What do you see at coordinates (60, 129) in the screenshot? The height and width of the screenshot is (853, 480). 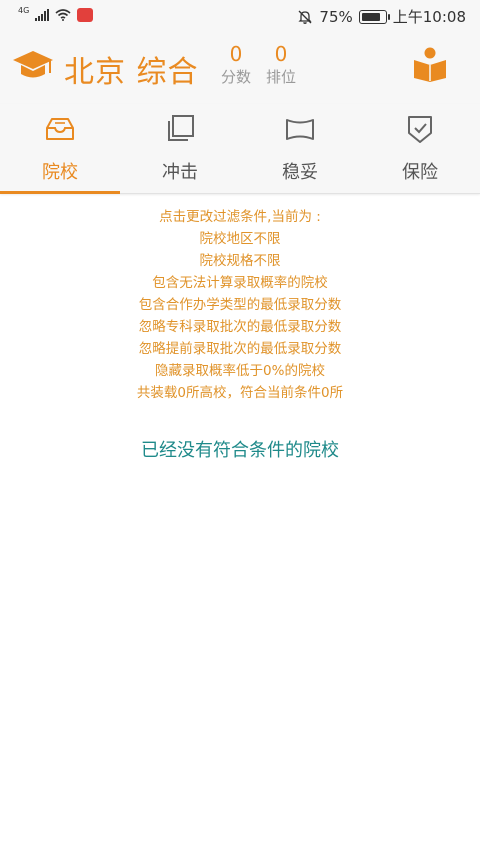 I see `inbox-icon` at bounding box center [60, 129].